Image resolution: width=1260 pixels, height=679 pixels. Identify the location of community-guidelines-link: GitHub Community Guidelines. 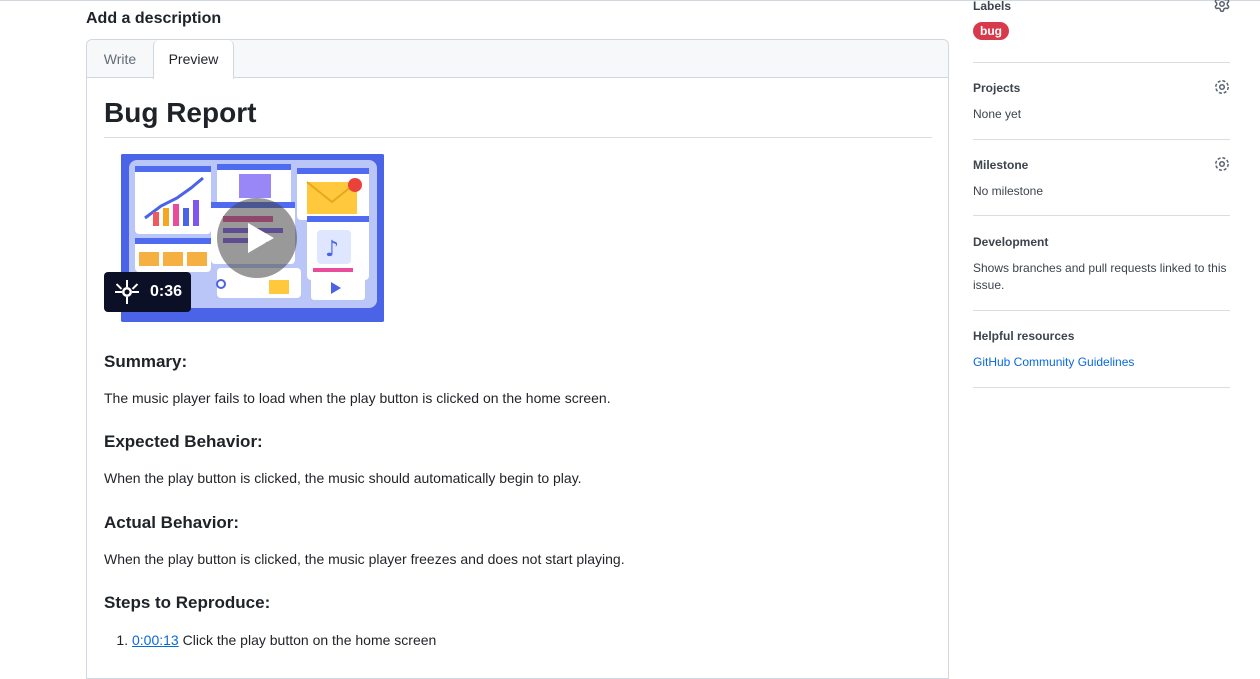
(1053, 362).